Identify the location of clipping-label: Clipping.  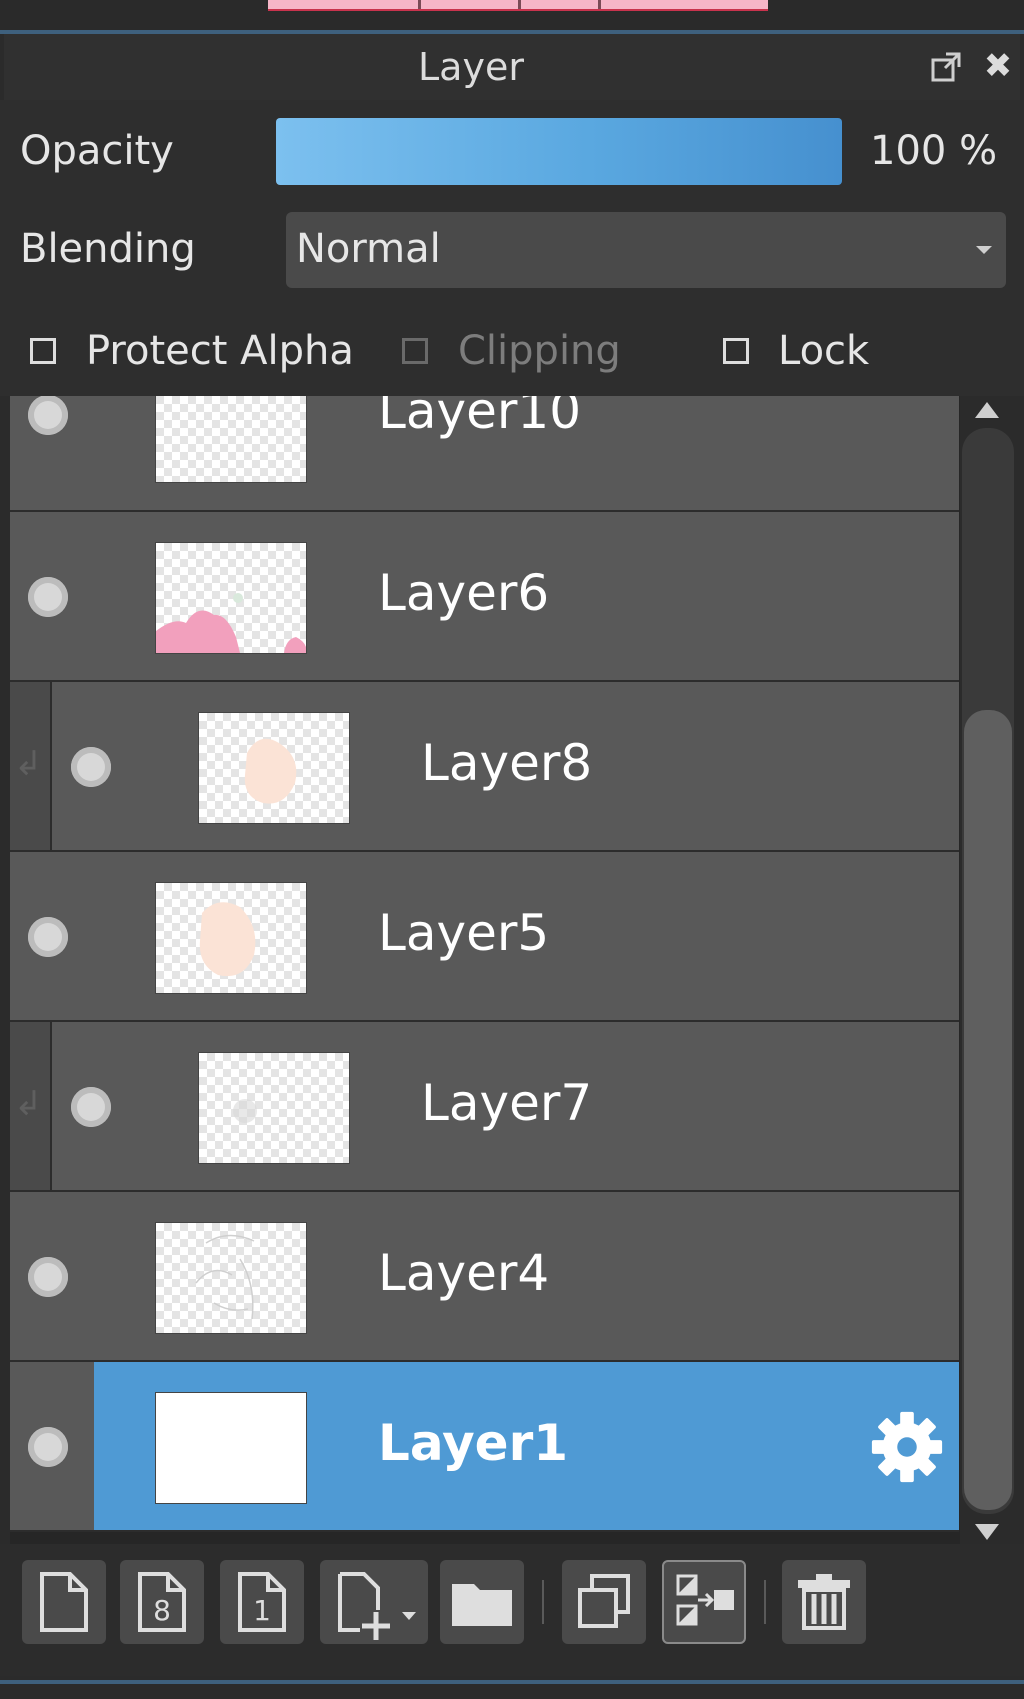
(539, 351).